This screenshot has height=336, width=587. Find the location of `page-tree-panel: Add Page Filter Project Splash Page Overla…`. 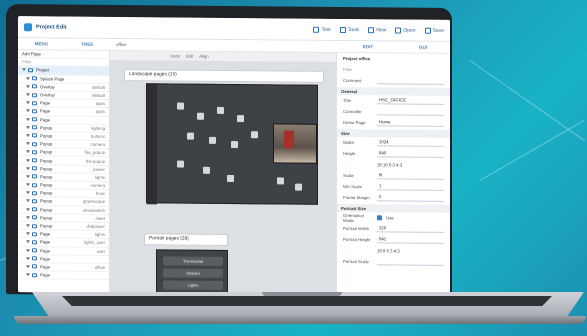

page-tree-panel: Add Page Filter Project Splash Page Overla… is located at coordinates (64, 171).